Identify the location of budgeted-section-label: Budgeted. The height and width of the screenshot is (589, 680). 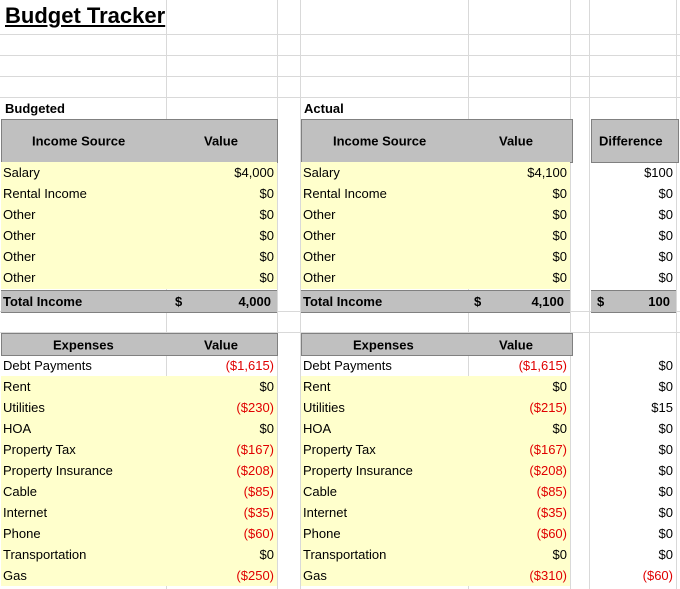
(35, 108).